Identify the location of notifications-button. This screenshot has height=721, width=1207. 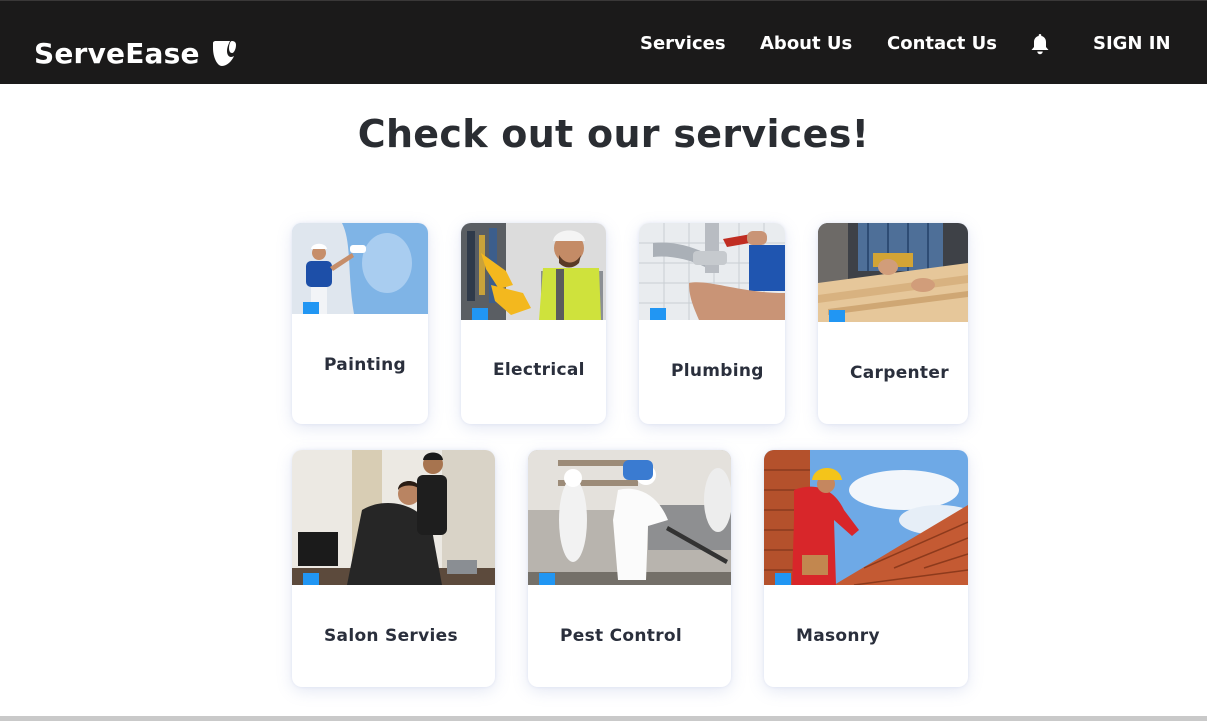
(1040, 44).